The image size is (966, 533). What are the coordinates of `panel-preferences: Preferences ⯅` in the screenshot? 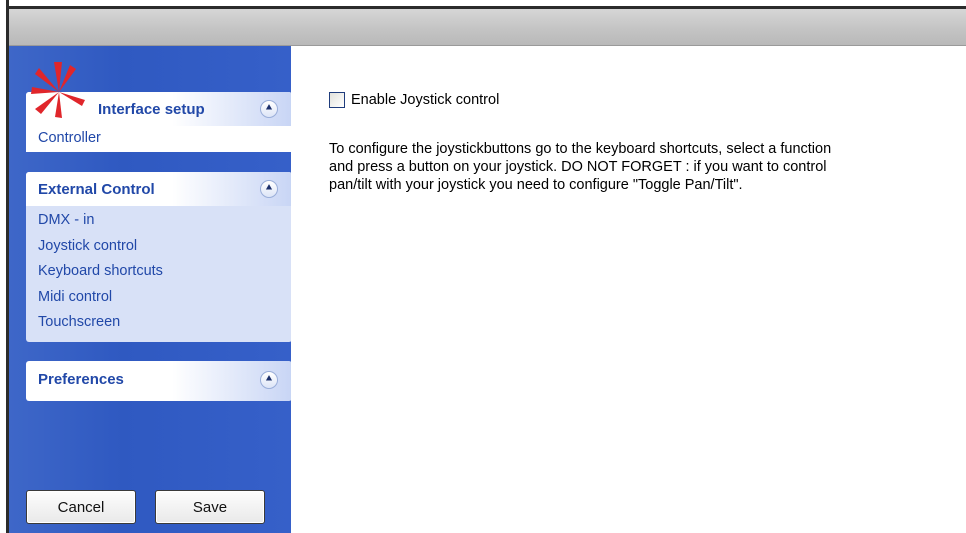 It's located at (159, 381).